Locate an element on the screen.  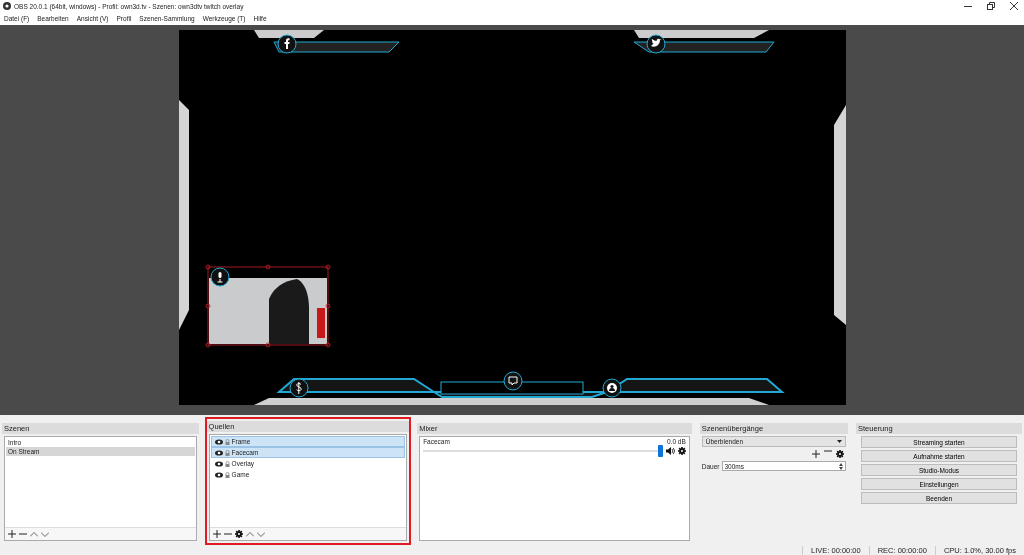
bird-icon is located at coordinates (655, 43).